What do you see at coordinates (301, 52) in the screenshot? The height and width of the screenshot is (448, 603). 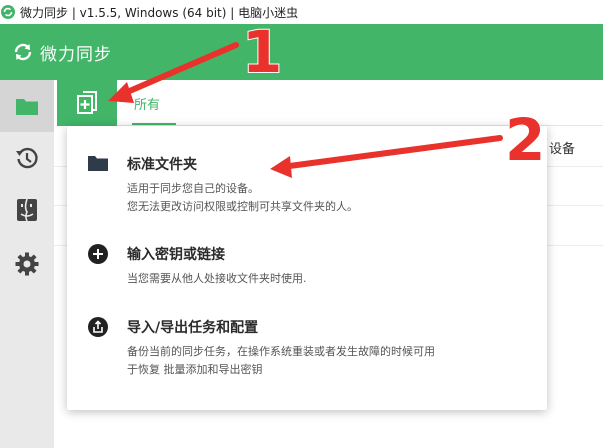 I see `app-header: 微力同步` at bounding box center [301, 52].